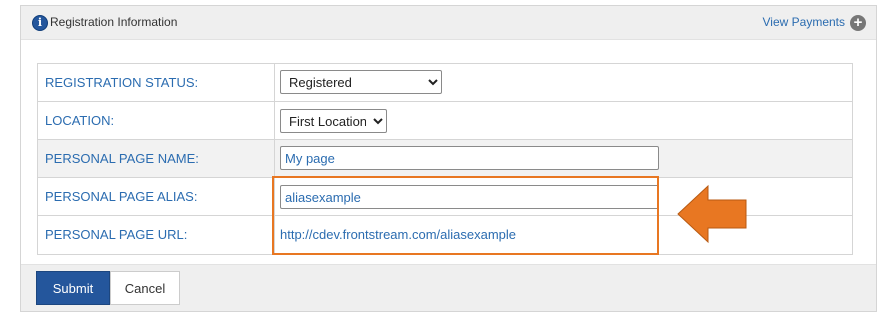 The height and width of the screenshot is (327, 894). I want to click on location-row: LOCATION: First Location, so click(445, 121).